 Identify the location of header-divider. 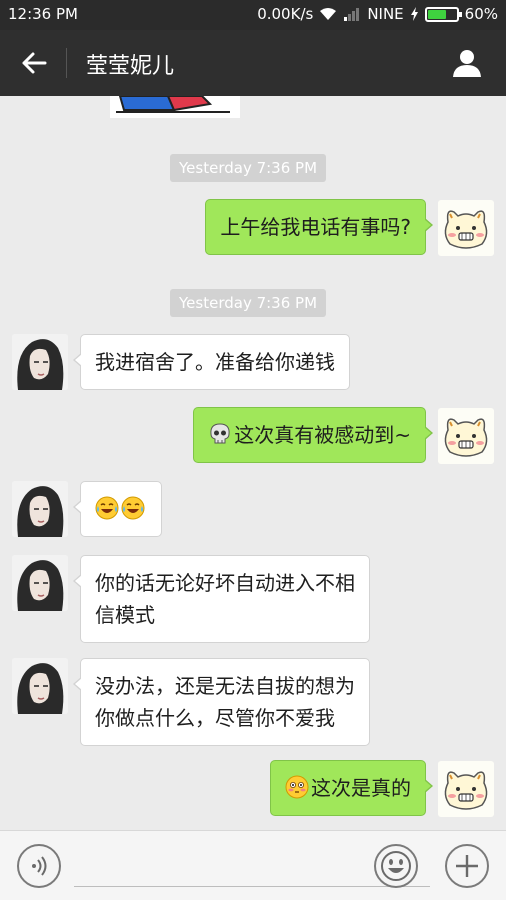
(66, 63).